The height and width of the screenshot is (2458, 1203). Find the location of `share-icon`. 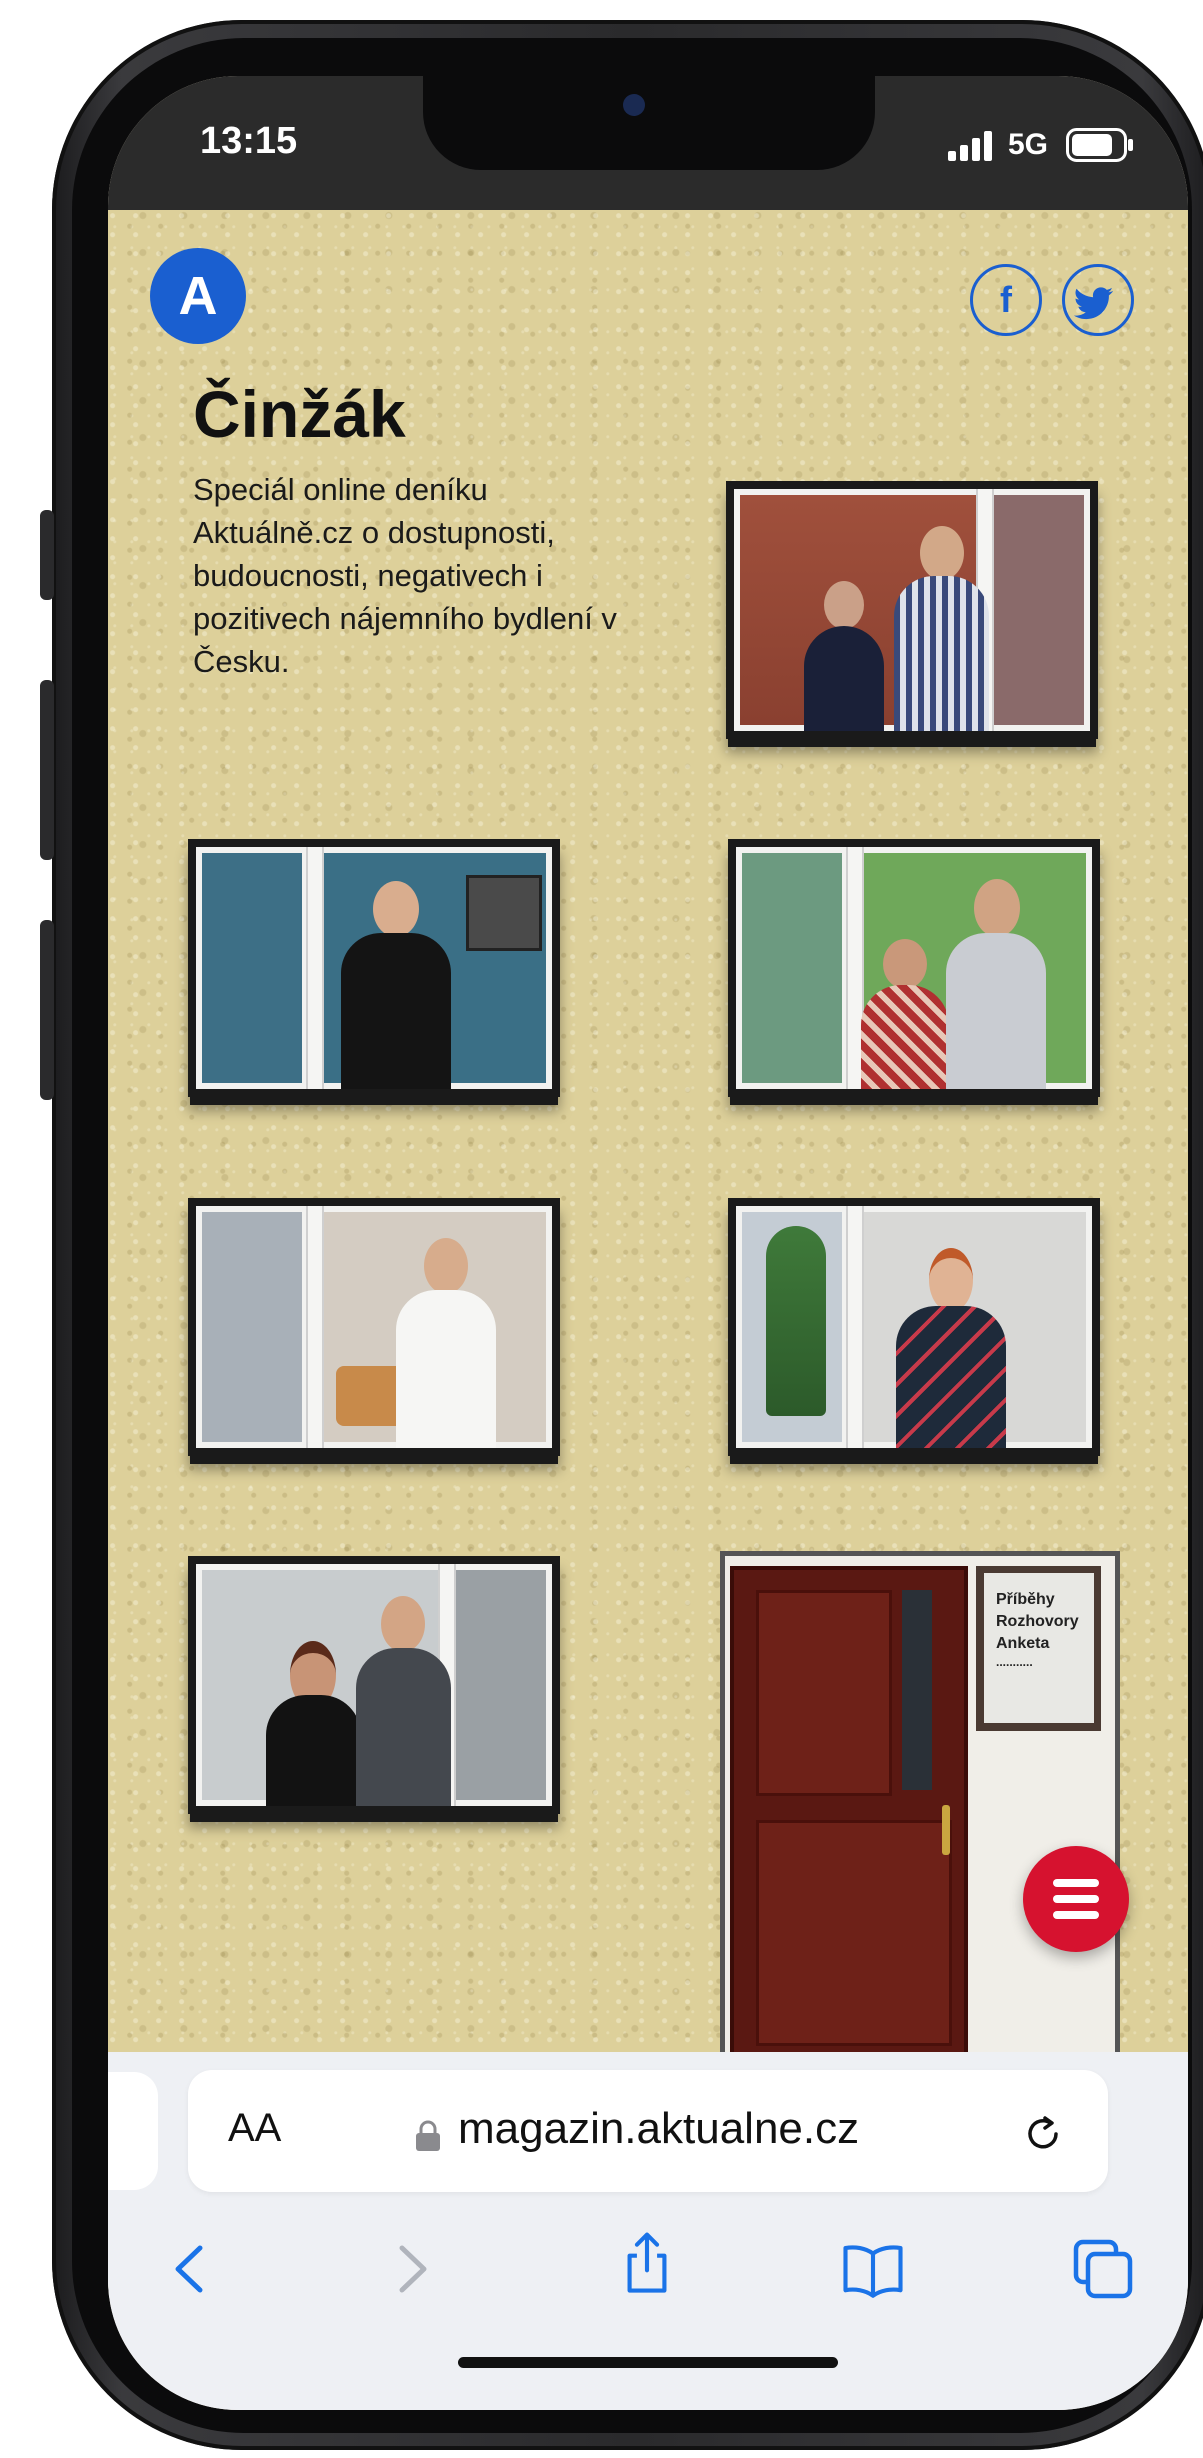

share-icon is located at coordinates (647, 2263).